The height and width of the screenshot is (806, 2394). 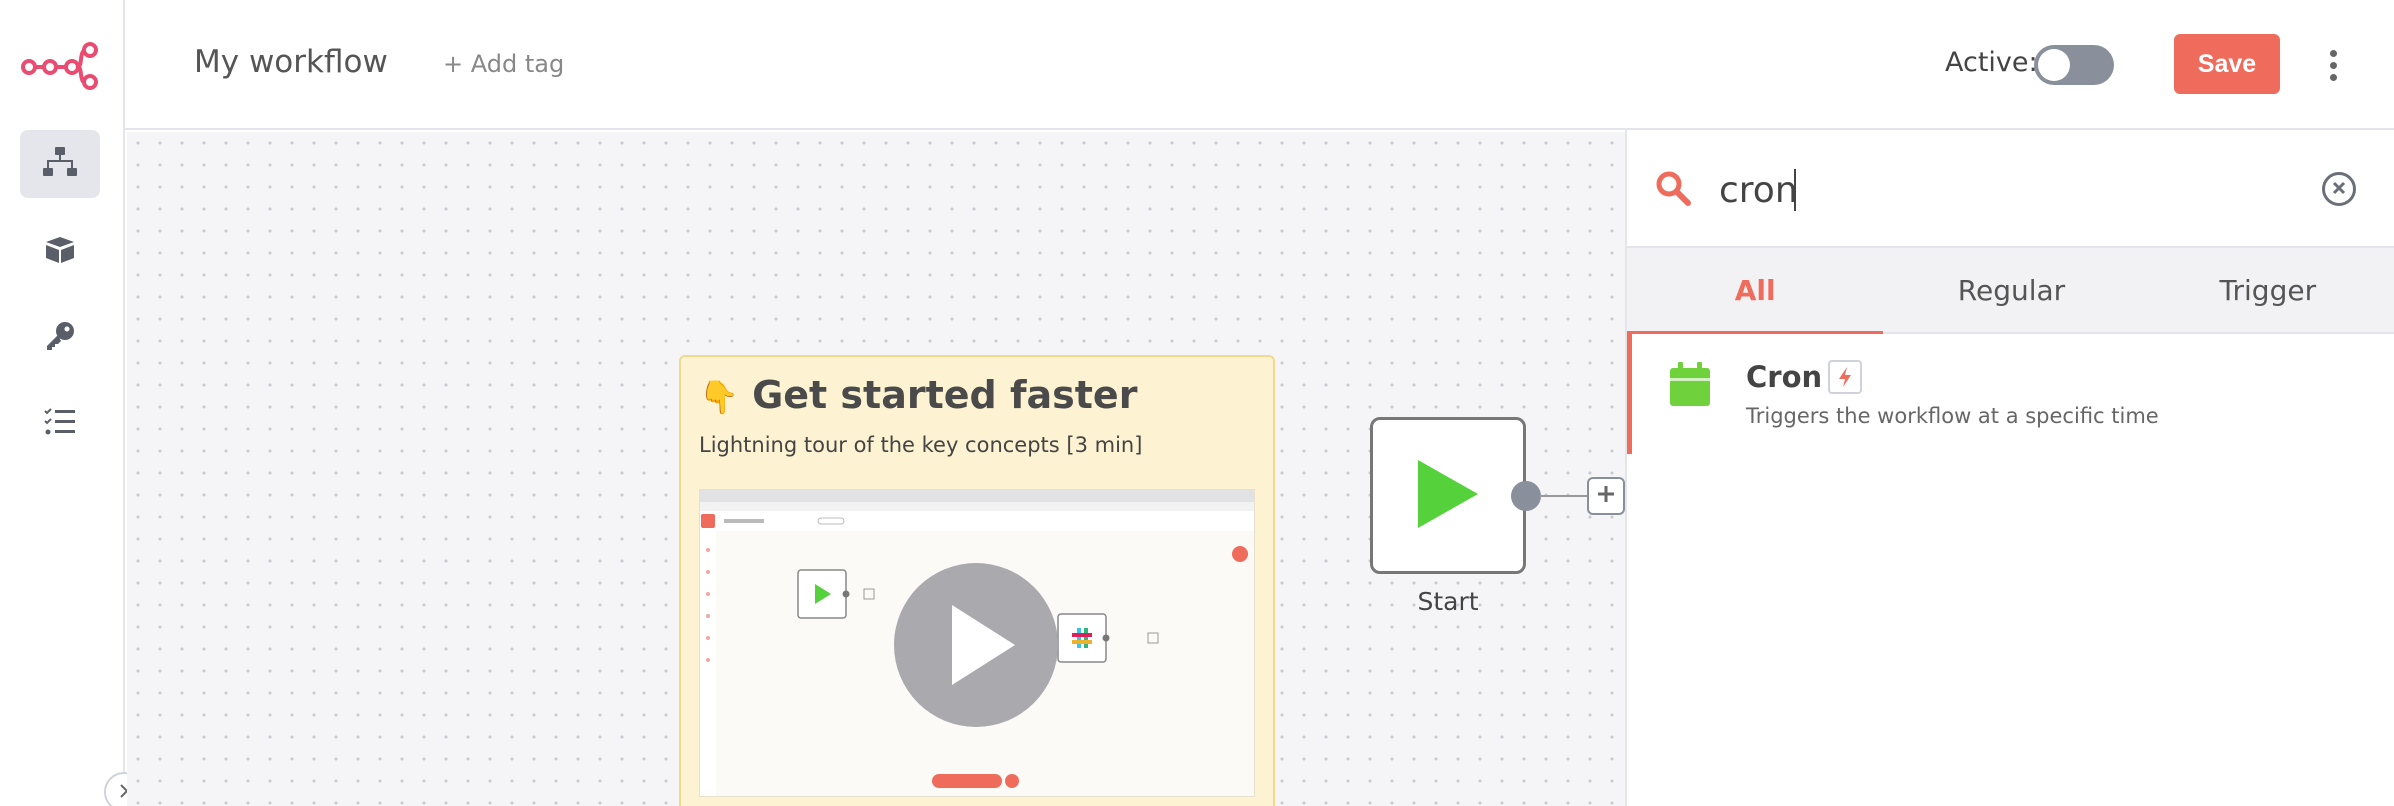 I want to click on active-label: Active:, so click(x=1991, y=62).